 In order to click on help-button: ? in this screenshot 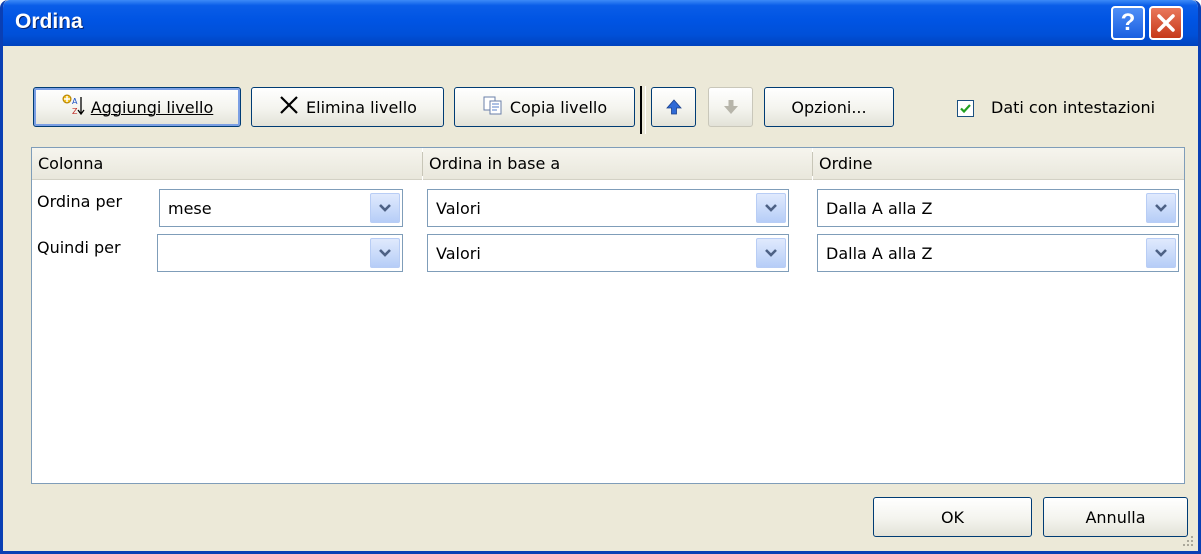, I will do `click(1128, 23)`.